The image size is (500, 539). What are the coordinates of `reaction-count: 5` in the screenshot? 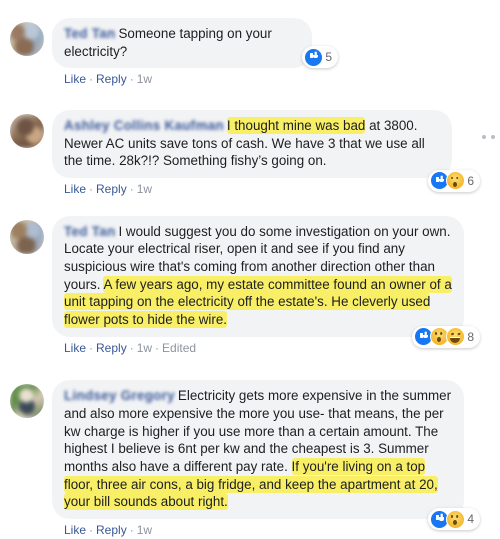 It's located at (328, 57).